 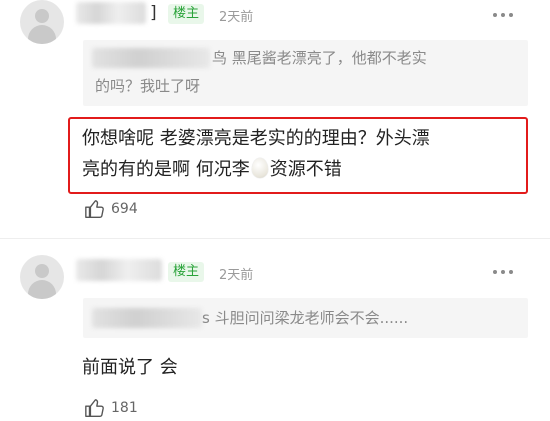 What do you see at coordinates (130, 367) in the screenshot?
I see `comment-content: 前面说了 会` at bounding box center [130, 367].